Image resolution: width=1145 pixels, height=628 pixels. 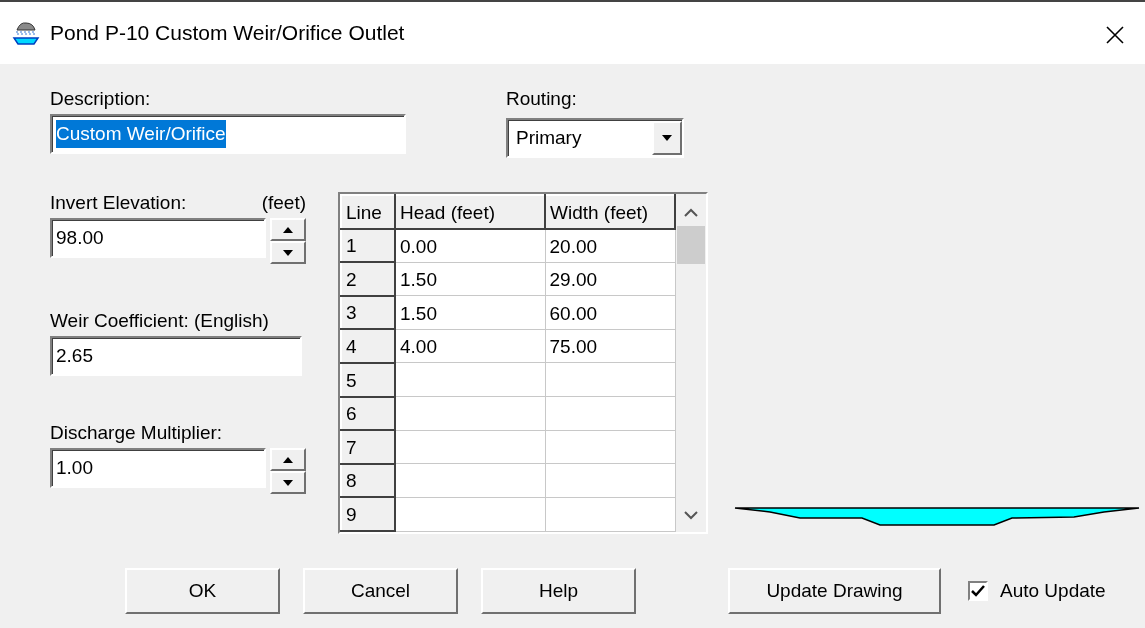 What do you see at coordinates (368, 245) in the screenshot?
I see `row-header-cell: 1` at bounding box center [368, 245].